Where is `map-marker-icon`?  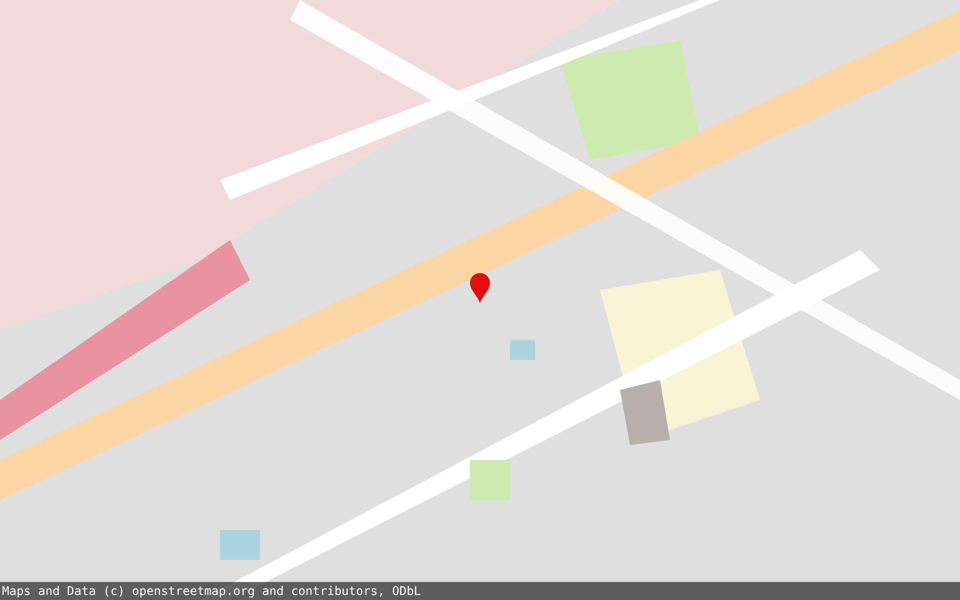 map-marker-icon is located at coordinates (480, 288).